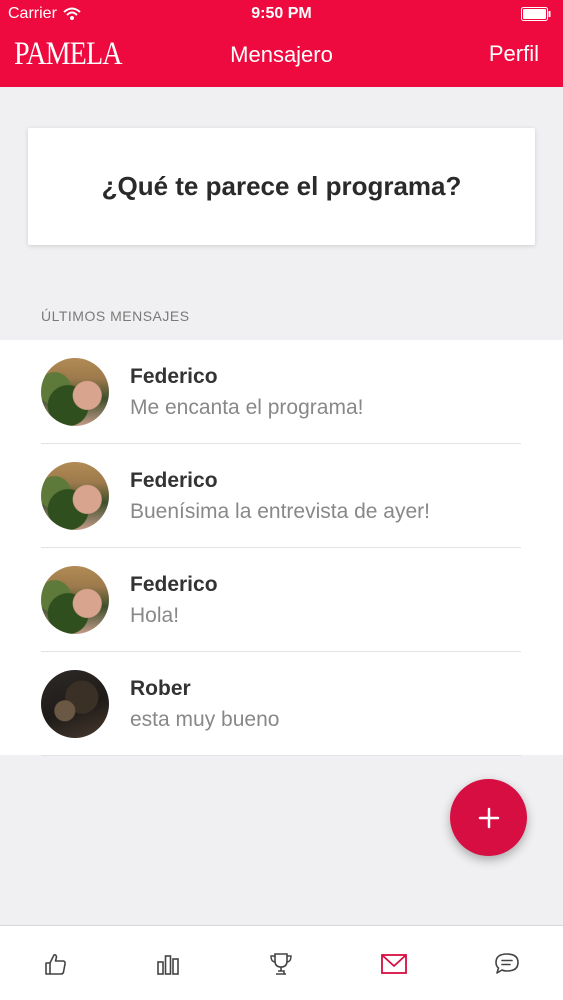  Describe the element at coordinates (281, 755) in the screenshot. I see `divider` at that location.